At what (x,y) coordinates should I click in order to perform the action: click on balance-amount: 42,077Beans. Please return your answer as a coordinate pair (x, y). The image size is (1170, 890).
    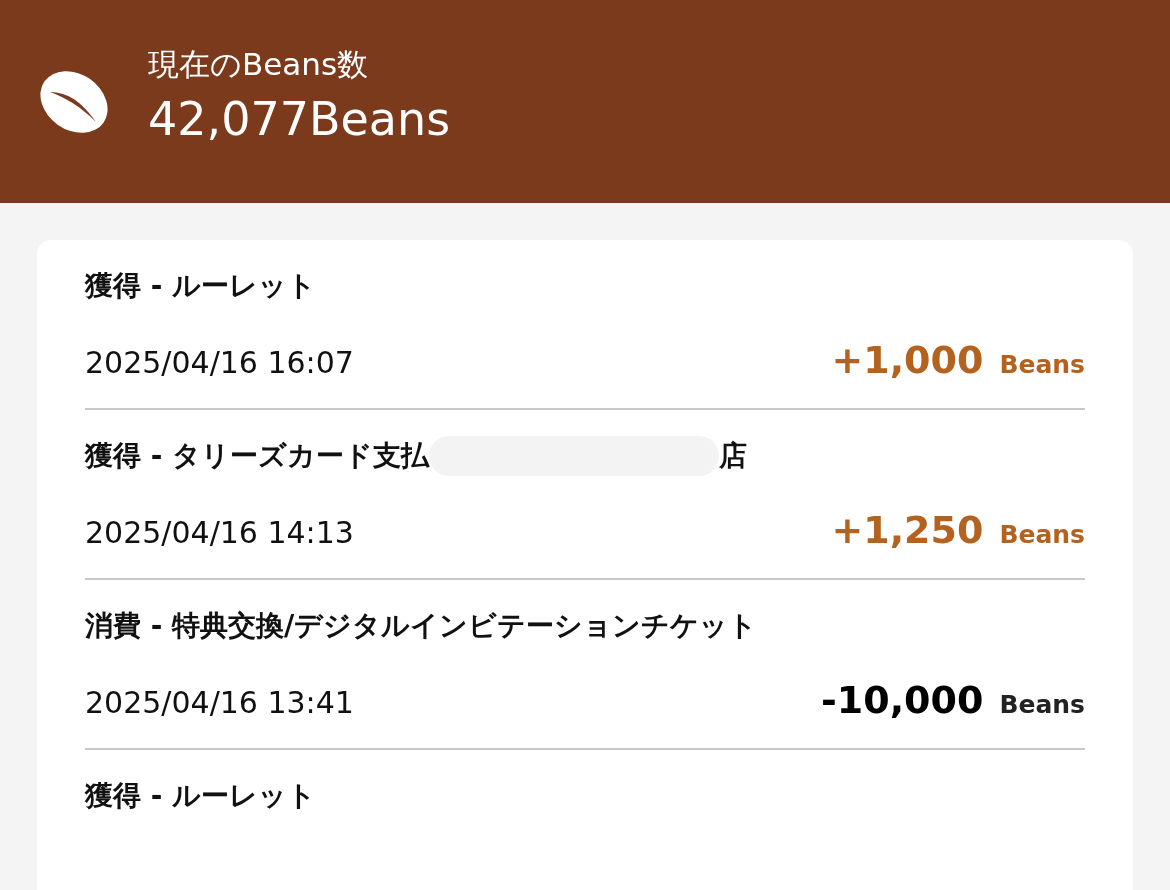
    Looking at the image, I should click on (299, 118).